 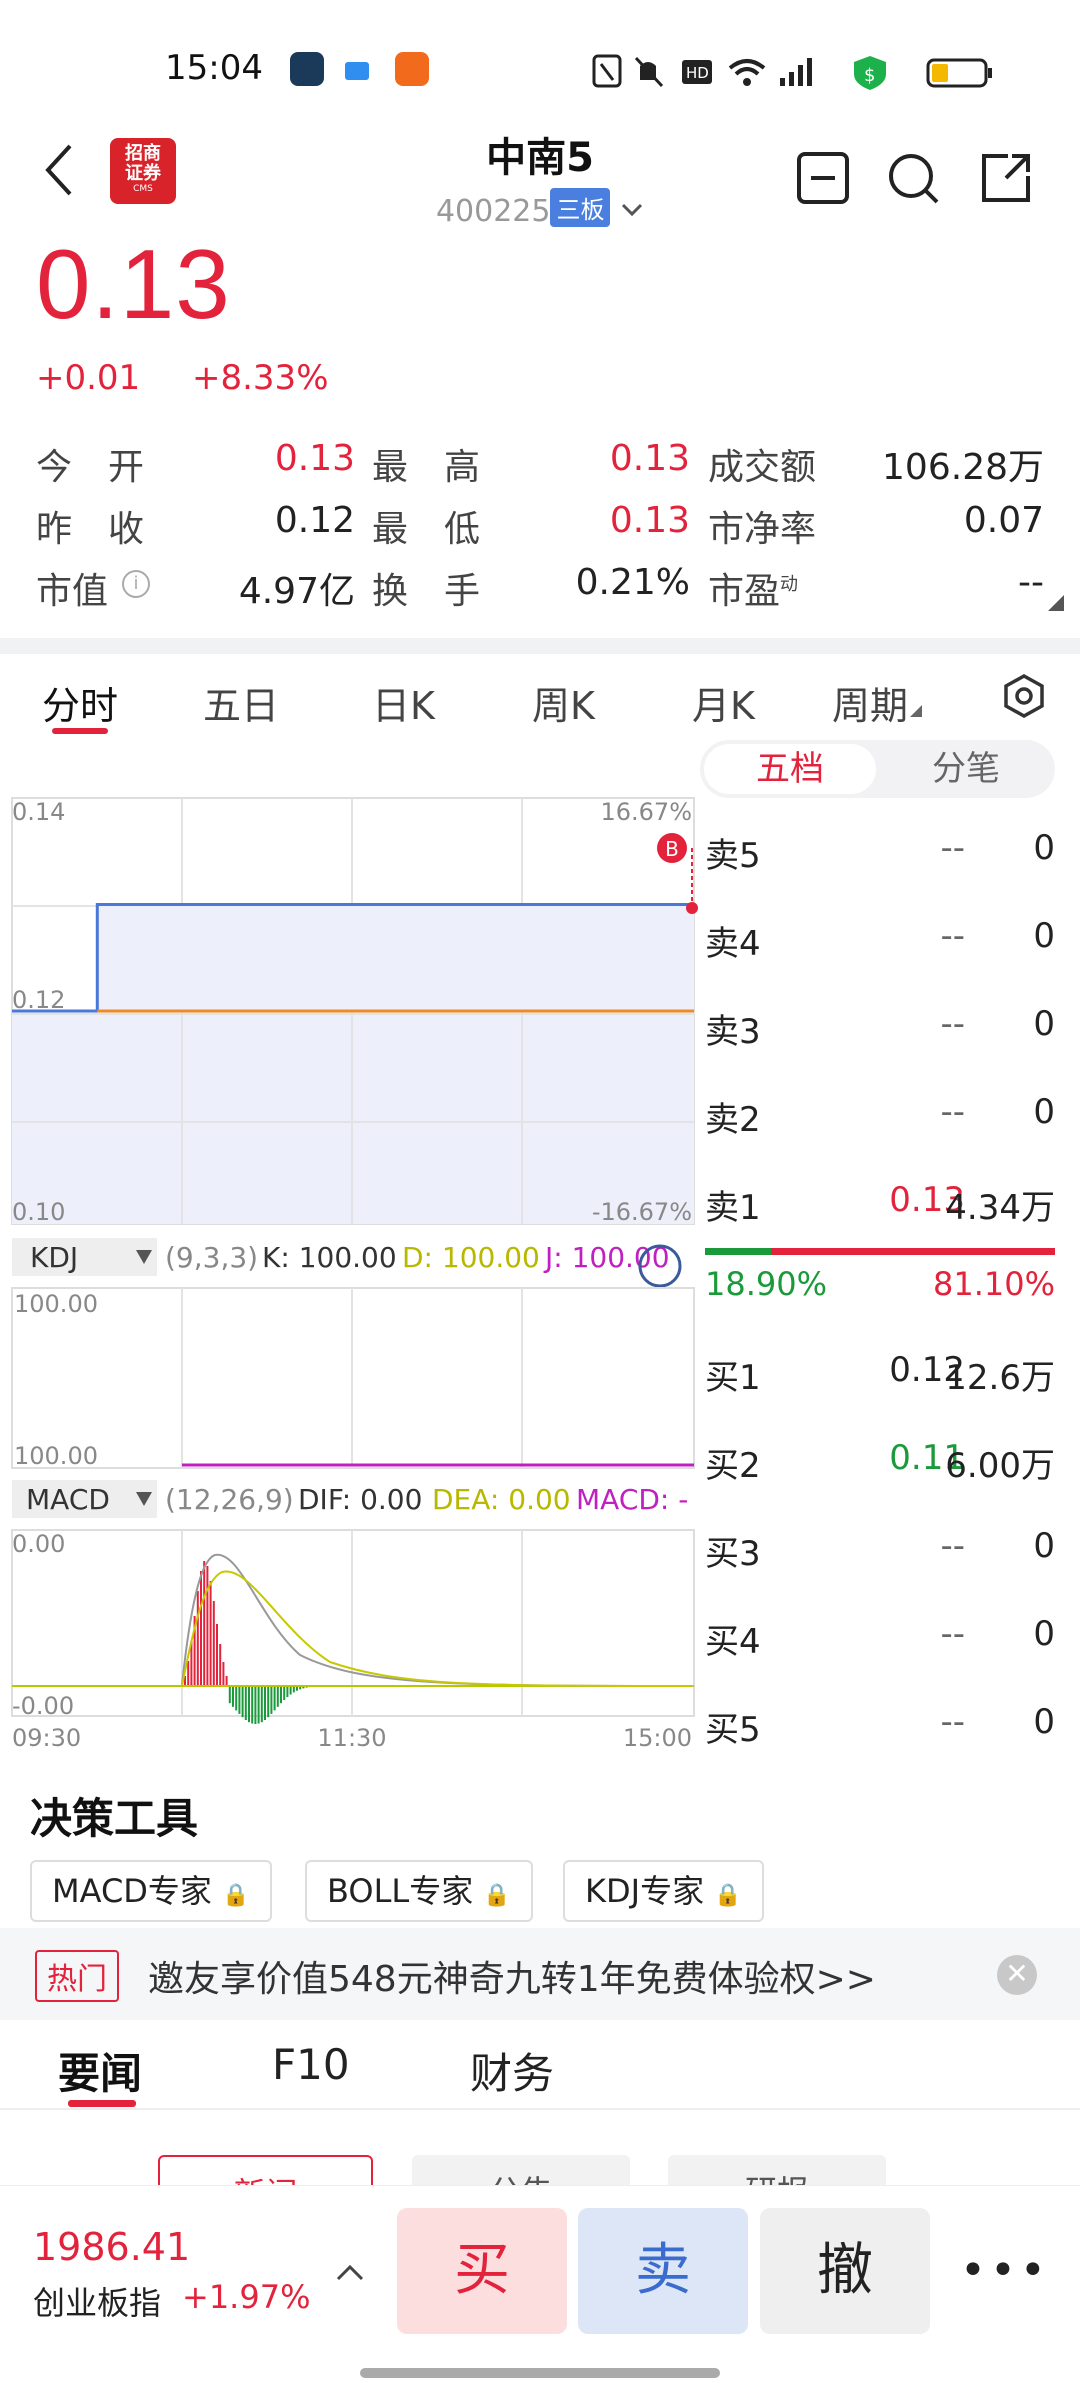 What do you see at coordinates (880, 1546) in the screenshot?
I see `bid-row: 买3 -- 0` at bounding box center [880, 1546].